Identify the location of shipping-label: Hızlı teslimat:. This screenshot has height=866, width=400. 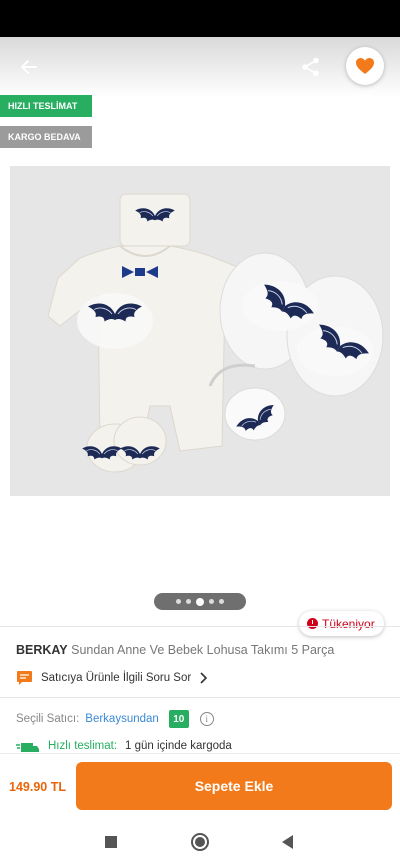
(83, 746).